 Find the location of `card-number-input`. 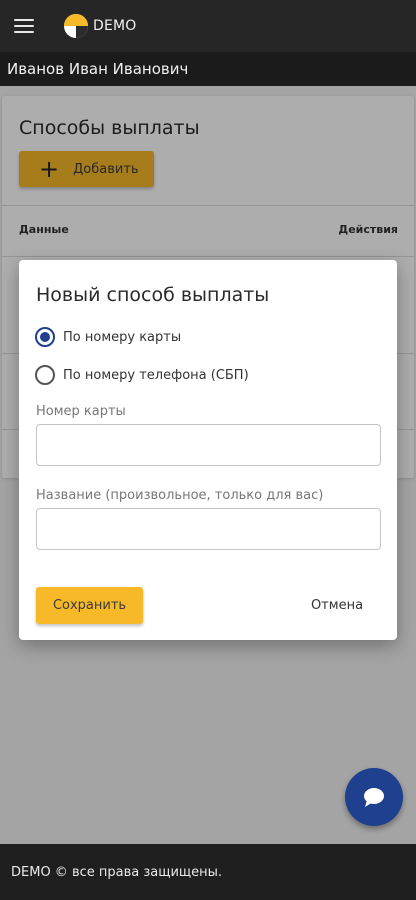

card-number-input is located at coordinates (208, 445).